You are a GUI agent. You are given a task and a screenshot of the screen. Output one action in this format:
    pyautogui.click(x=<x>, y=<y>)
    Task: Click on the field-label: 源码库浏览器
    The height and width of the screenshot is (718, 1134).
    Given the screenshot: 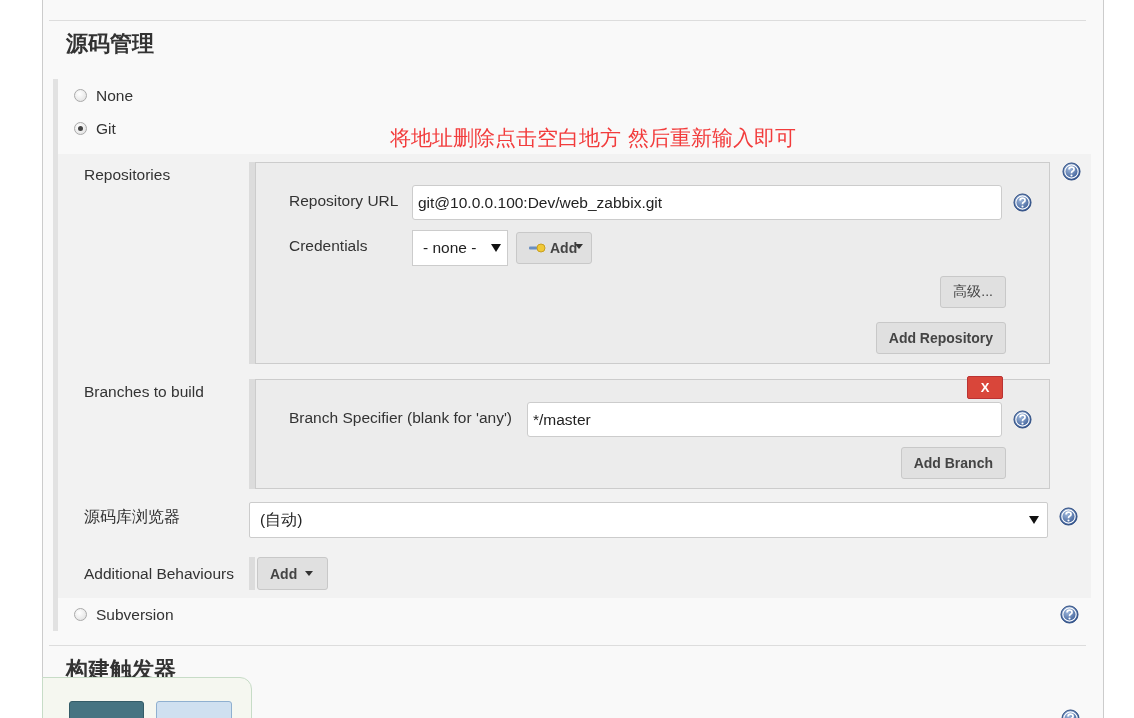 What is the action you would take?
    pyautogui.click(x=132, y=517)
    